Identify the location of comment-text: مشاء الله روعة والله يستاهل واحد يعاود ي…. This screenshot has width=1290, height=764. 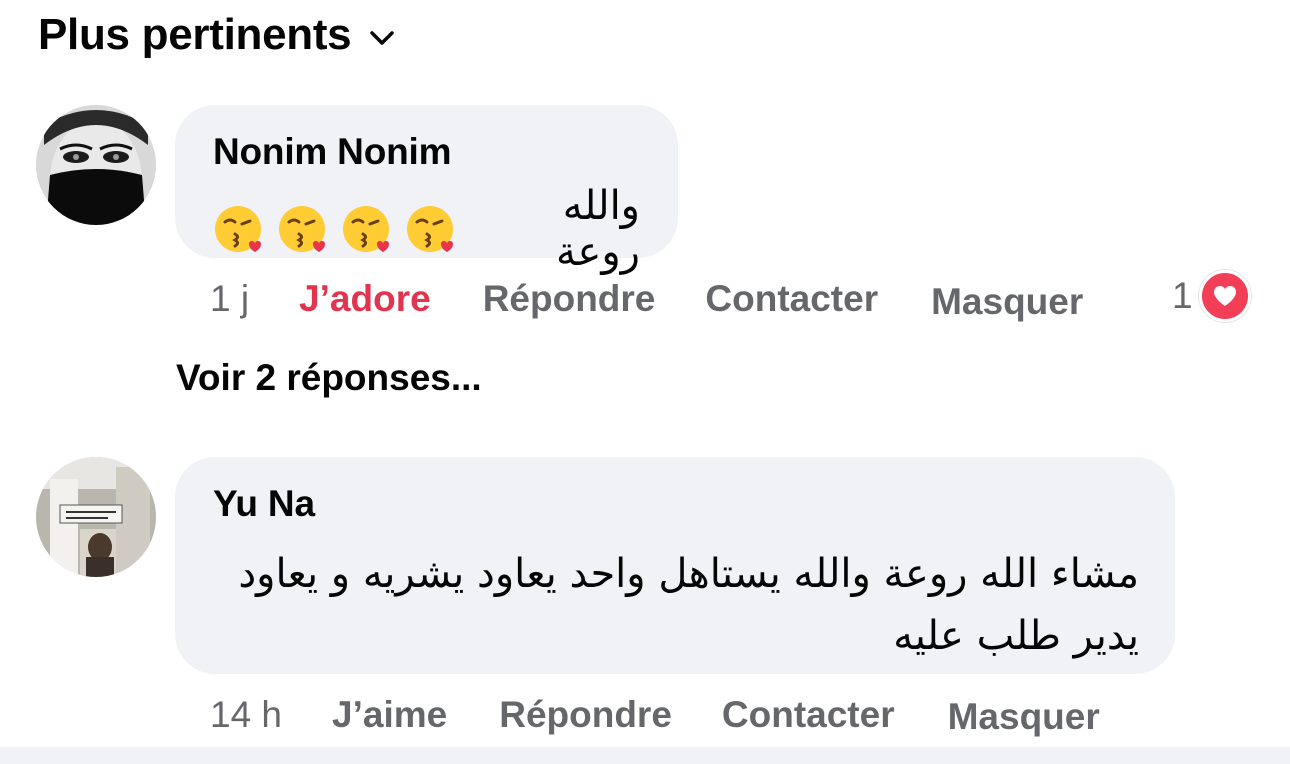
(676, 605).